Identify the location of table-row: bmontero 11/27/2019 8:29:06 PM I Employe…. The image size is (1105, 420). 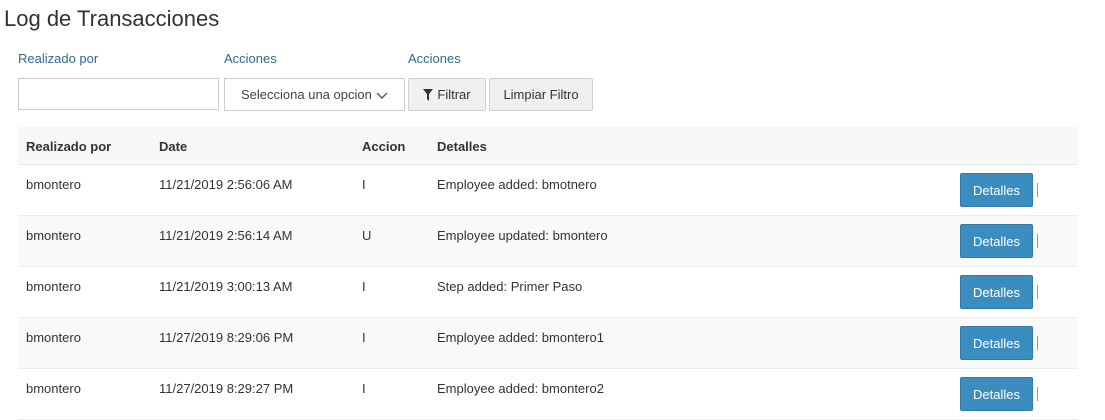
(548, 343).